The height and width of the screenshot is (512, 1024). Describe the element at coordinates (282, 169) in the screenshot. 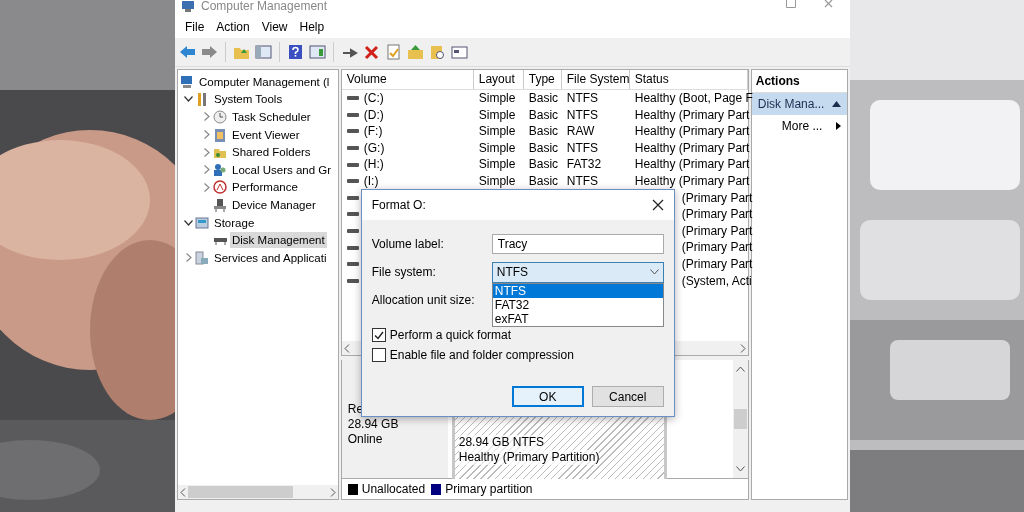

I see `tree-item: Local Users and Gr` at that location.